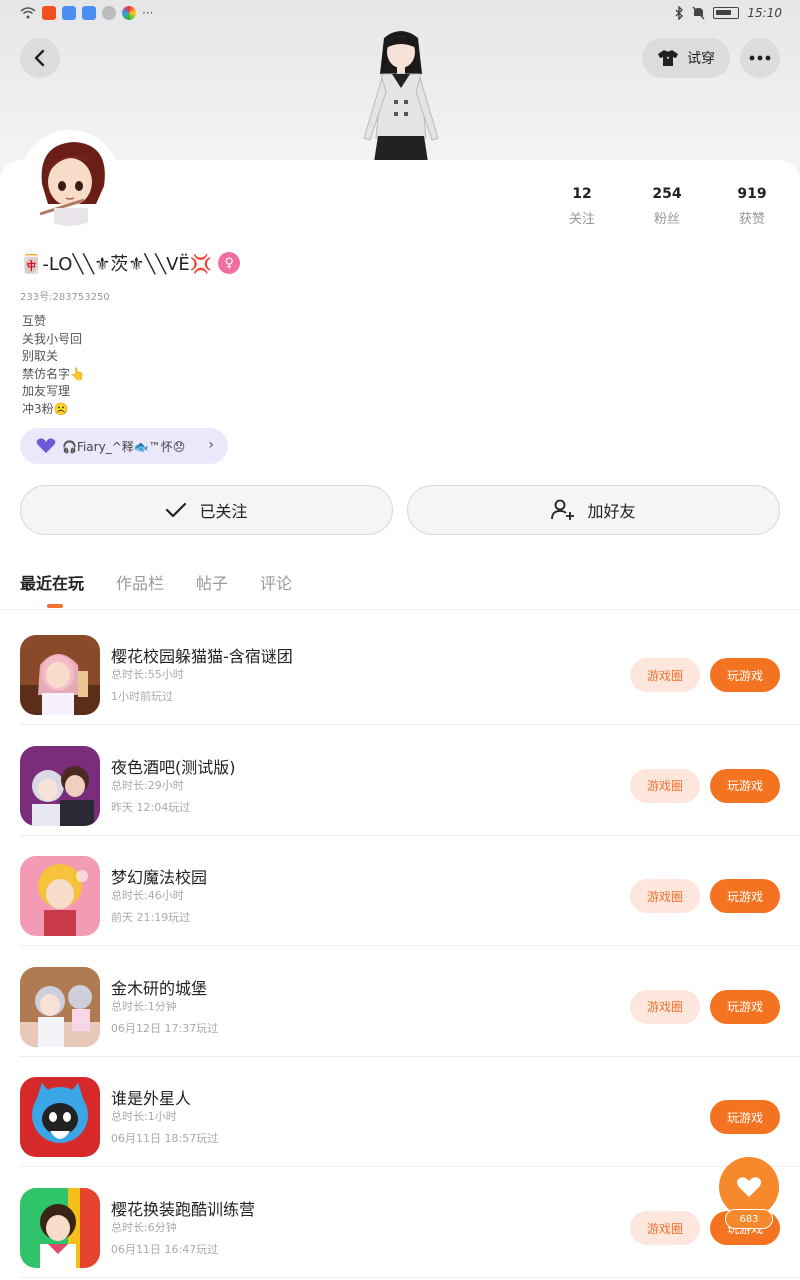 Image resolution: width=800 pixels, height=1280 pixels. What do you see at coordinates (276, 582) in the screenshot?
I see `tab-comments: 评论` at bounding box center [276, 582].